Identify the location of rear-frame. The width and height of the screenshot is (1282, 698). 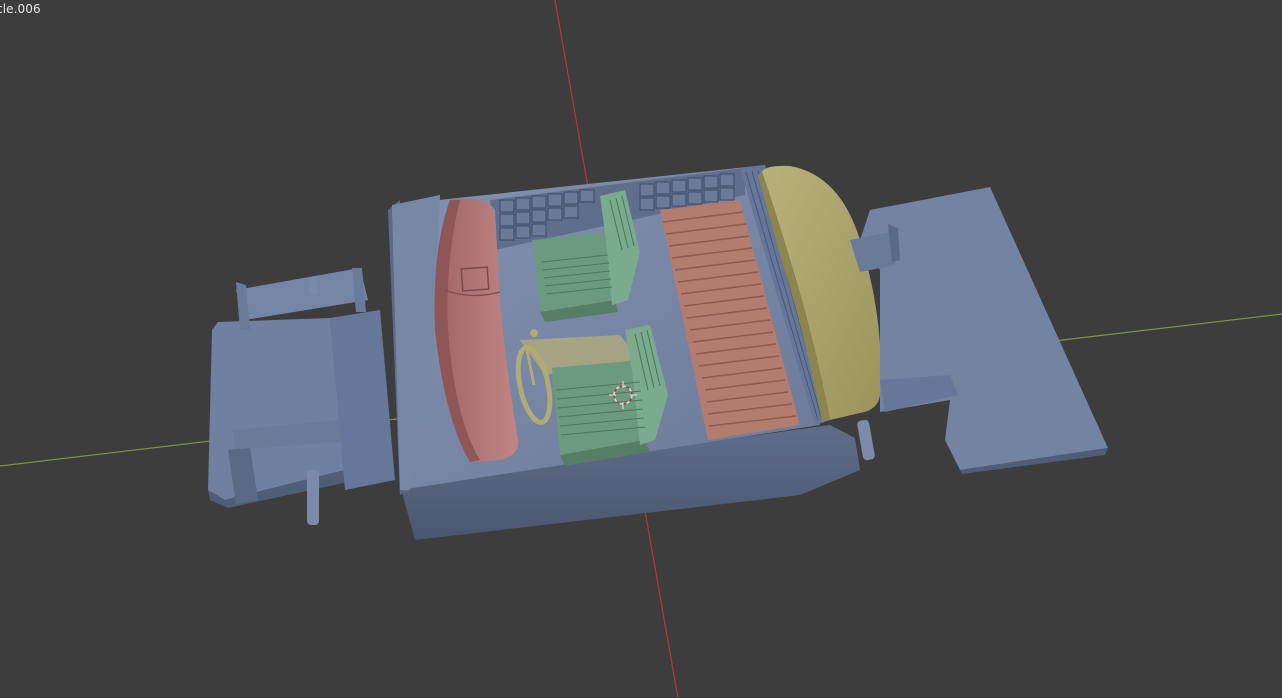
(979, 330).